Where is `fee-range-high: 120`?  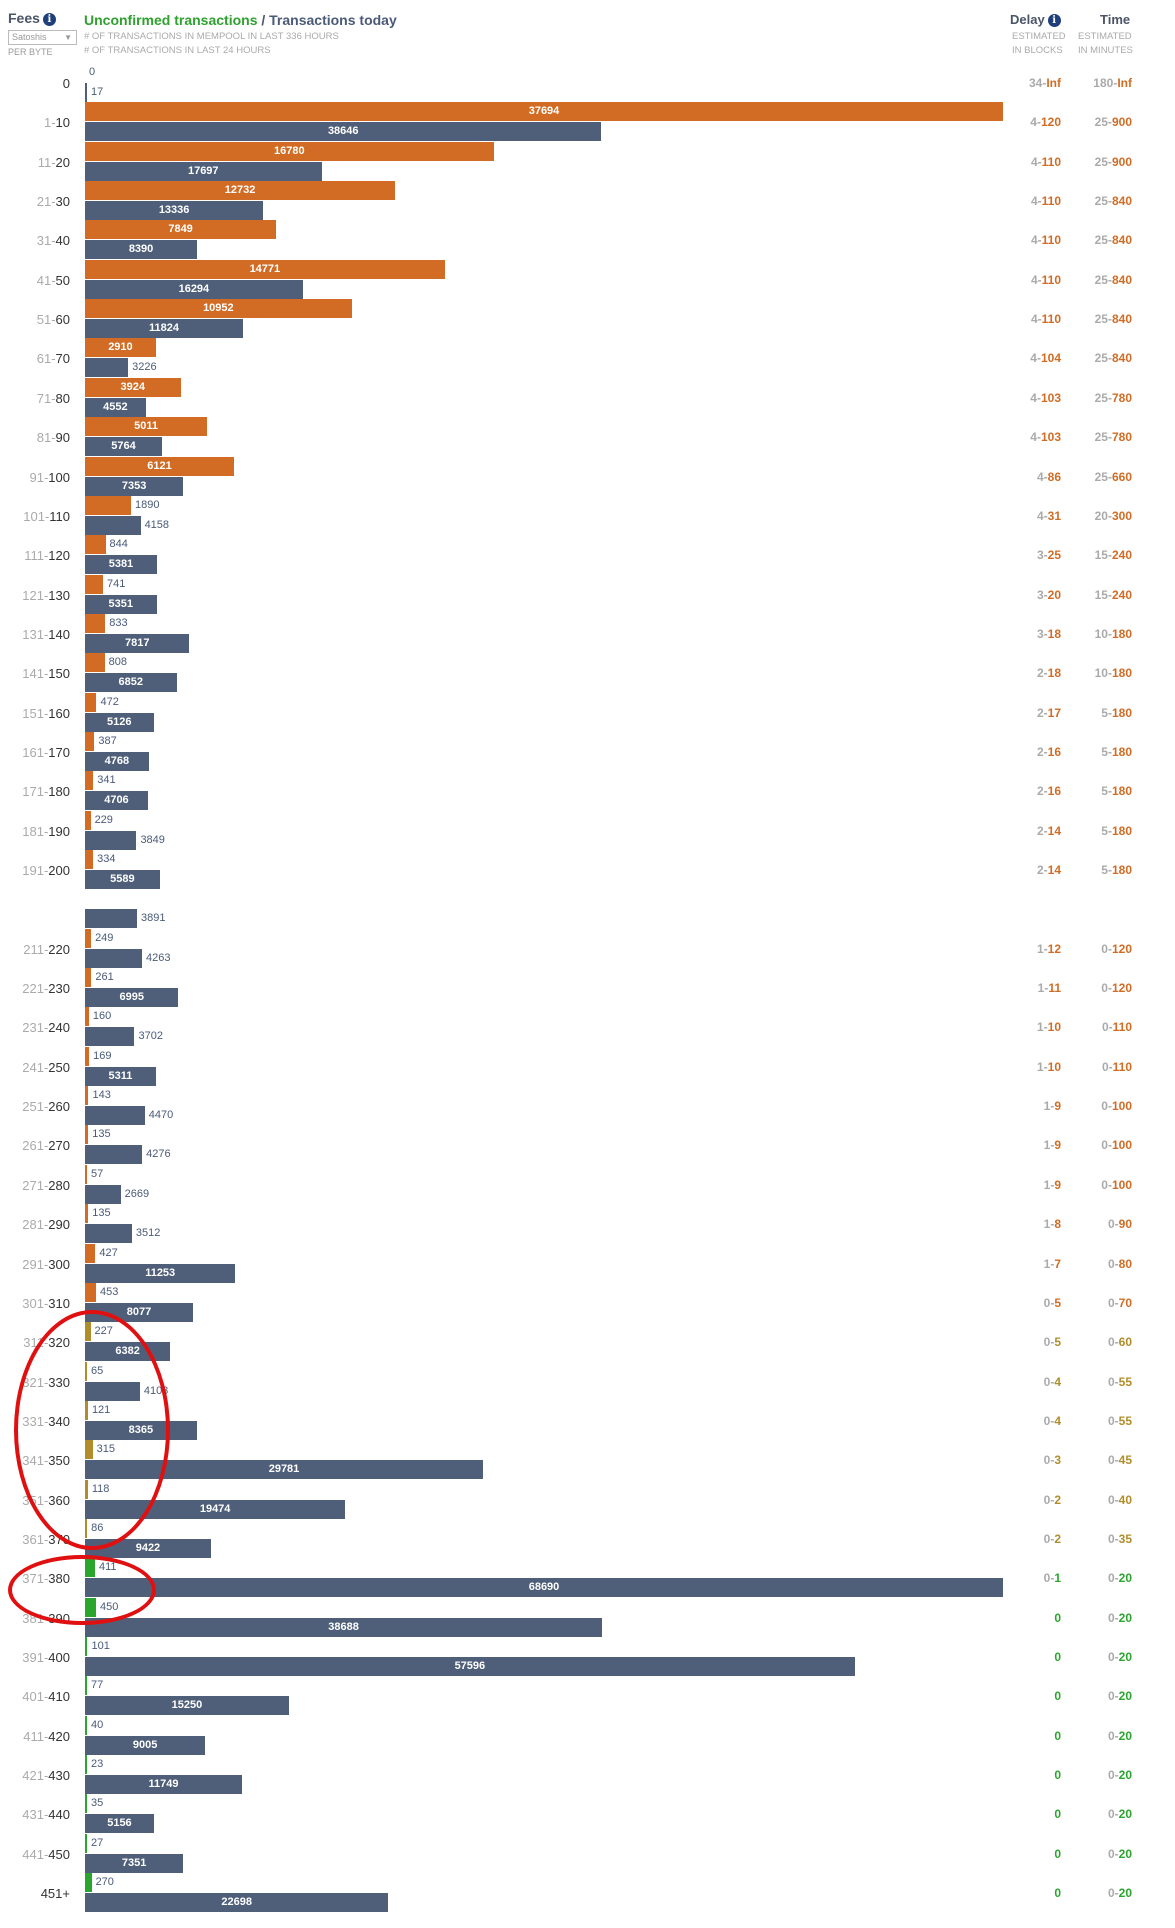
fee-range-high: 120 is located at coordinates (59, 556).